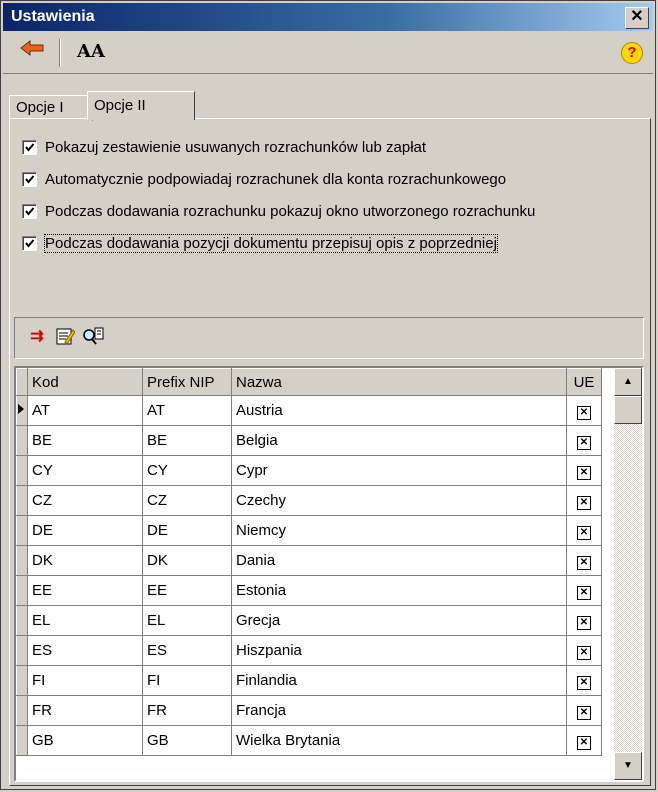  Describe the element at coordinates (187, 500) in the screenshot. I see `cell-prefix-nip: CZ` at that location.